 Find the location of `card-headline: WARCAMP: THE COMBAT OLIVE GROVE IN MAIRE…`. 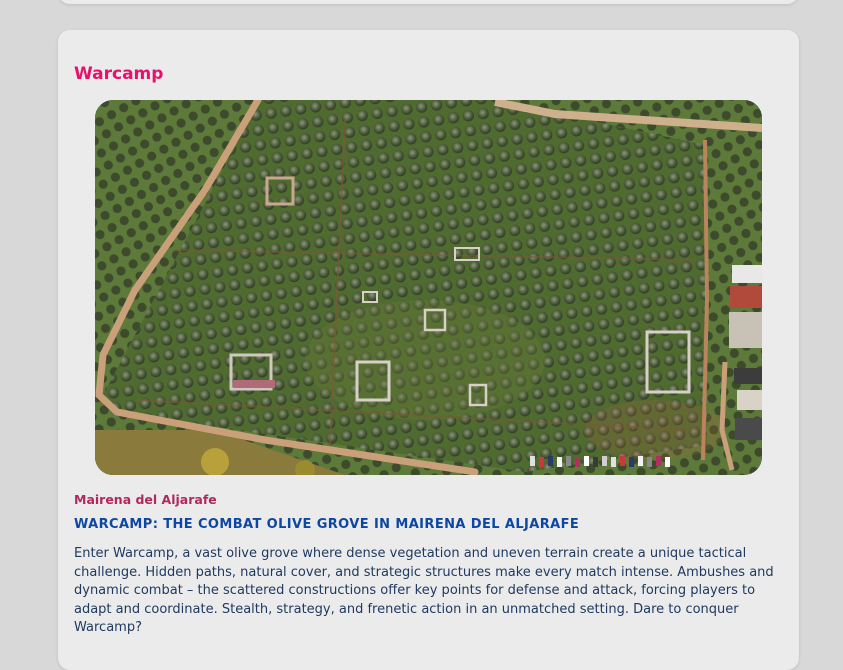

card-headline: WARCAMP: THE COMBAT OLIVE GROVE IN MAIRE… is located at coordinates (327, 524).